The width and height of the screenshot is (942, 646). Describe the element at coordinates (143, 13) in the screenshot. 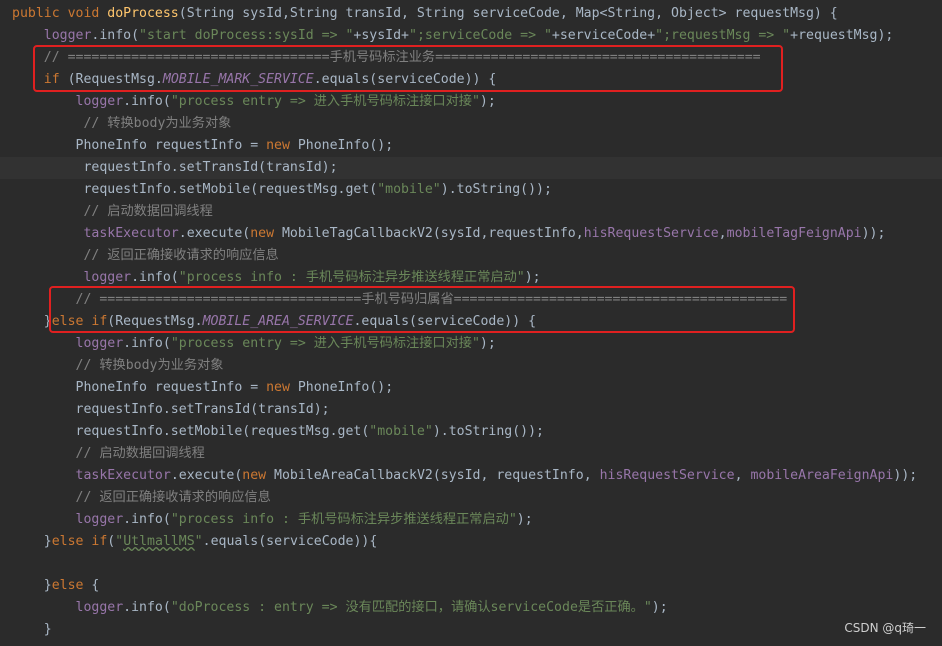

I see `code-token: doProcess` at that location.